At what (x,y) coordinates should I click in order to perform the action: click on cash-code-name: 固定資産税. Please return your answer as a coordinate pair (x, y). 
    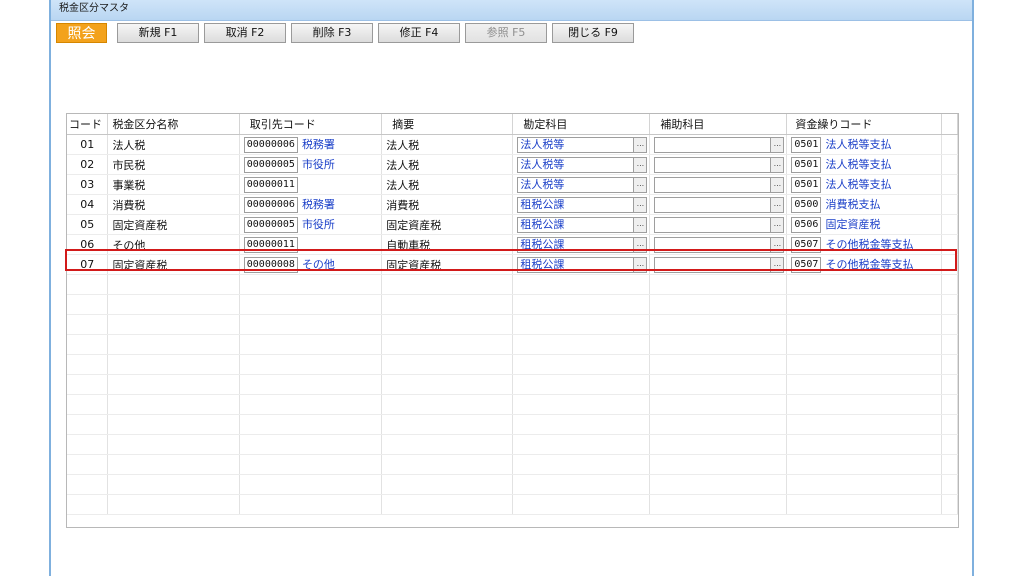
    Looking at the image, I should click on (853, 224).